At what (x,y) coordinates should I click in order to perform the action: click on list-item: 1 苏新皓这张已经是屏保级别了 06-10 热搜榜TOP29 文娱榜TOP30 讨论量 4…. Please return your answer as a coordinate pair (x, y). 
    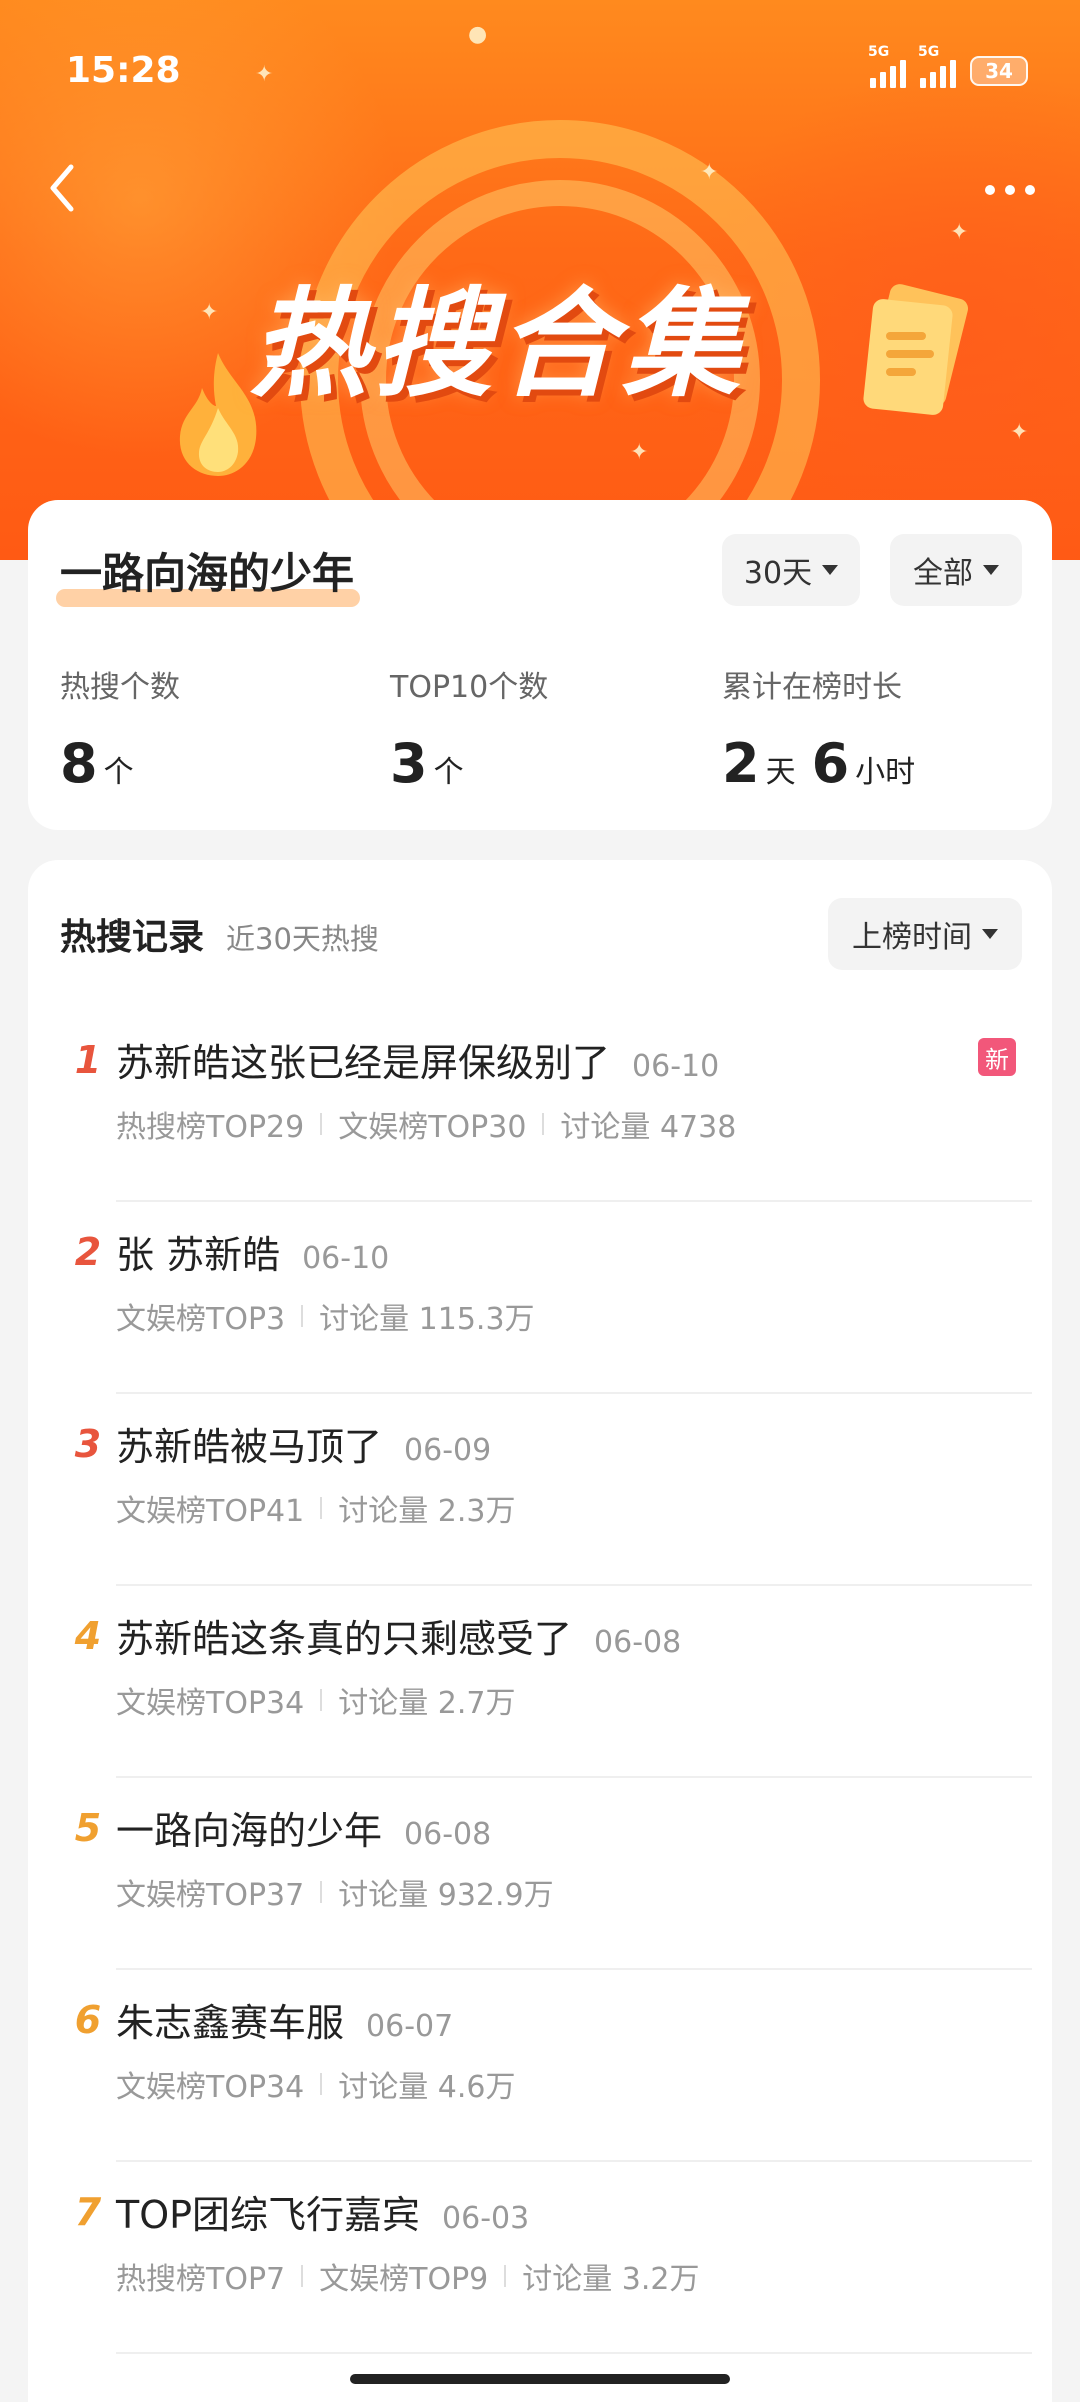
    Looking at the image, I should click on (540, 1106).